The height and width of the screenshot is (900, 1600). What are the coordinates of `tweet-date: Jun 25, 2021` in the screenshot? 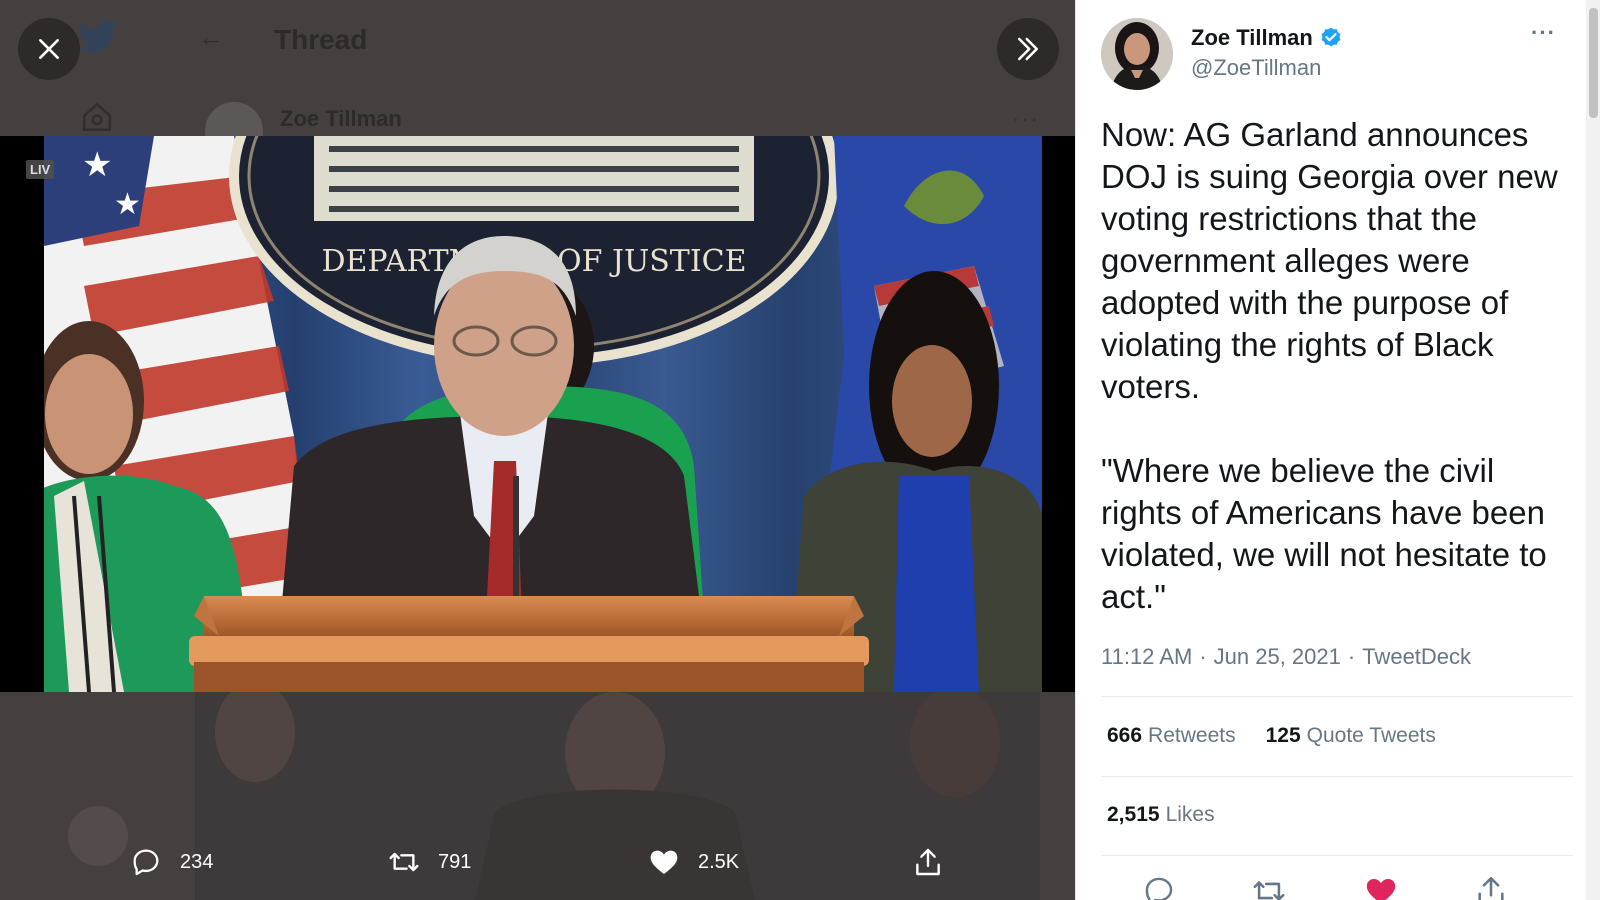 It's located at (1277, 657).